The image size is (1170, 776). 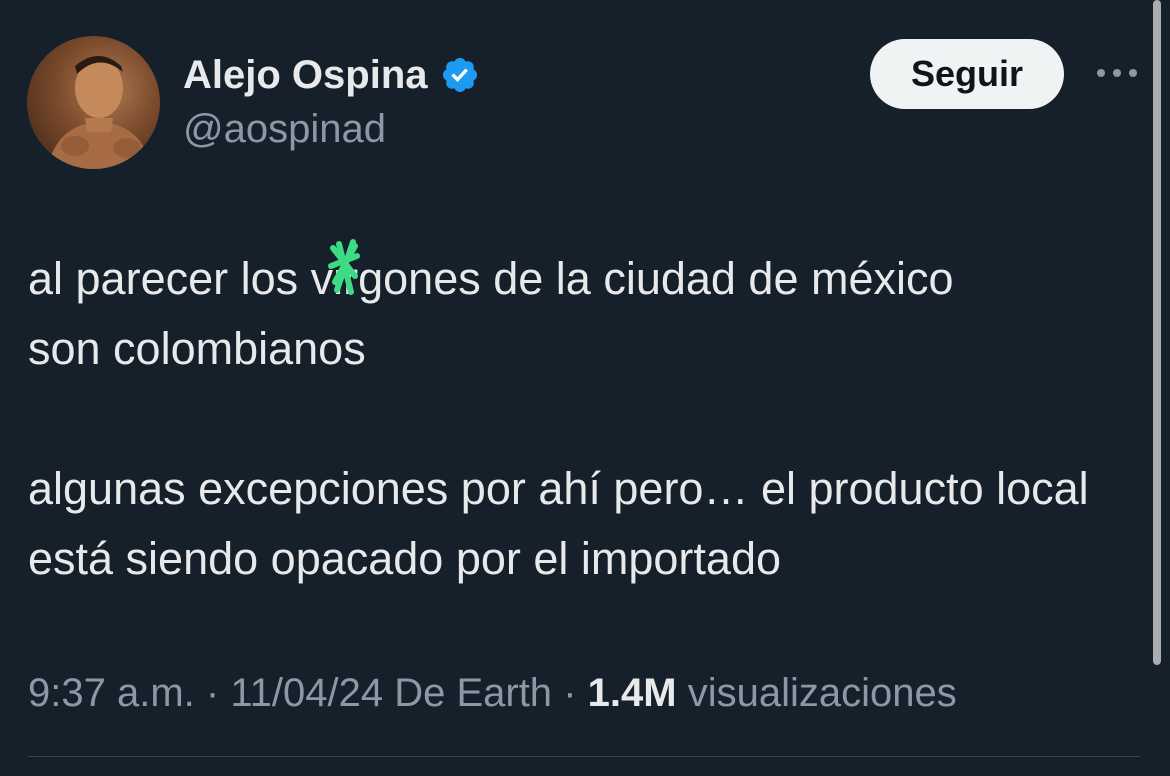 I want to click on follow-button: Seguir, so click(x=967, y=74).